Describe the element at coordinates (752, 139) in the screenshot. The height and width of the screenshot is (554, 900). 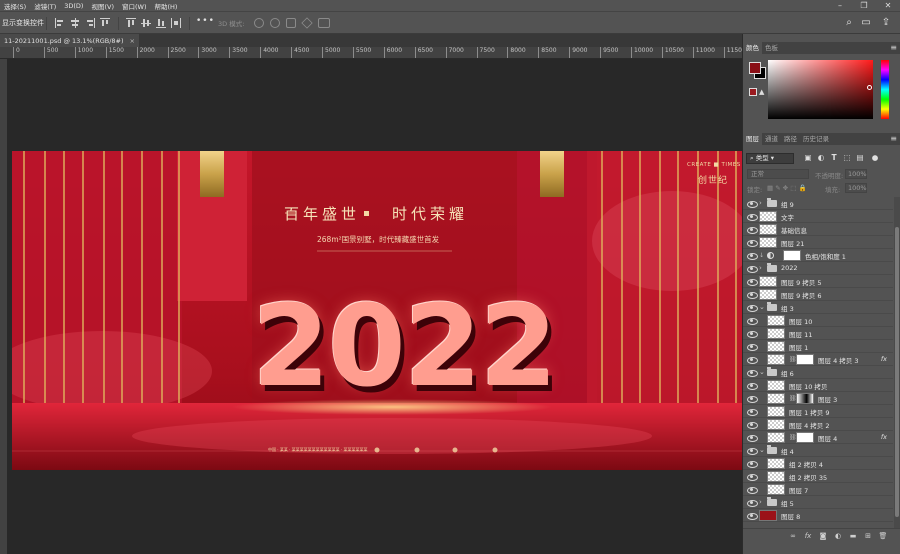
I see `tab-layers: 图层` at that location.